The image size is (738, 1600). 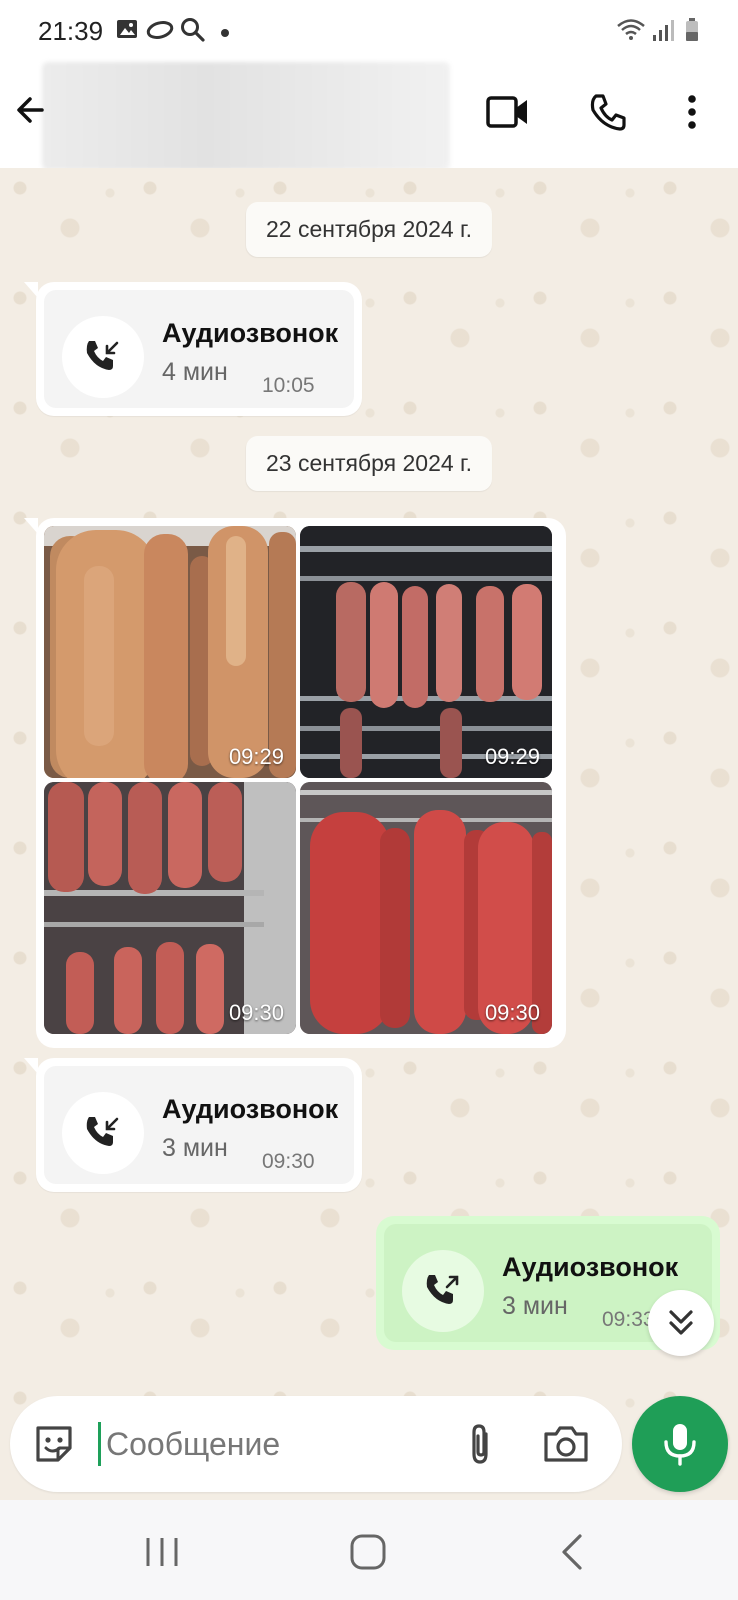 I want to click on voice-record-button, so click(x=680, y=1444).